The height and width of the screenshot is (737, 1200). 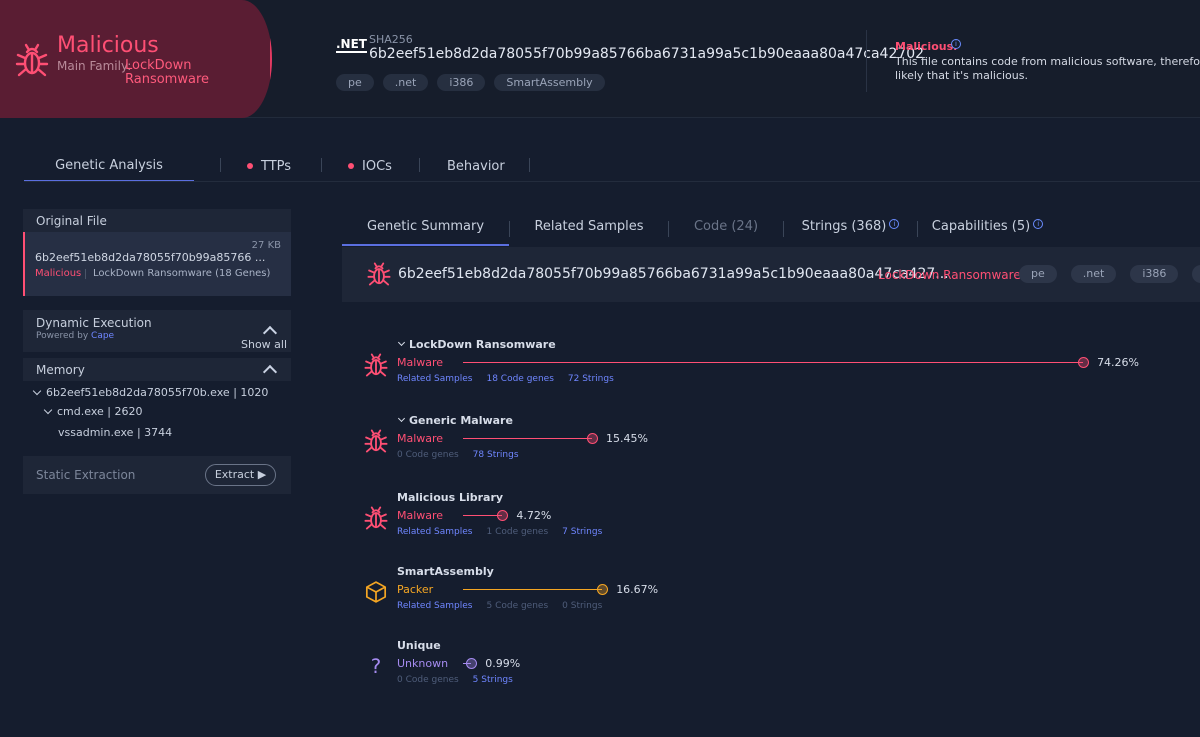 What do you see at coordinates (582, 606) in the screenshot?
I see `gene-link: 0 Strings` at bounding box center [582, 606].